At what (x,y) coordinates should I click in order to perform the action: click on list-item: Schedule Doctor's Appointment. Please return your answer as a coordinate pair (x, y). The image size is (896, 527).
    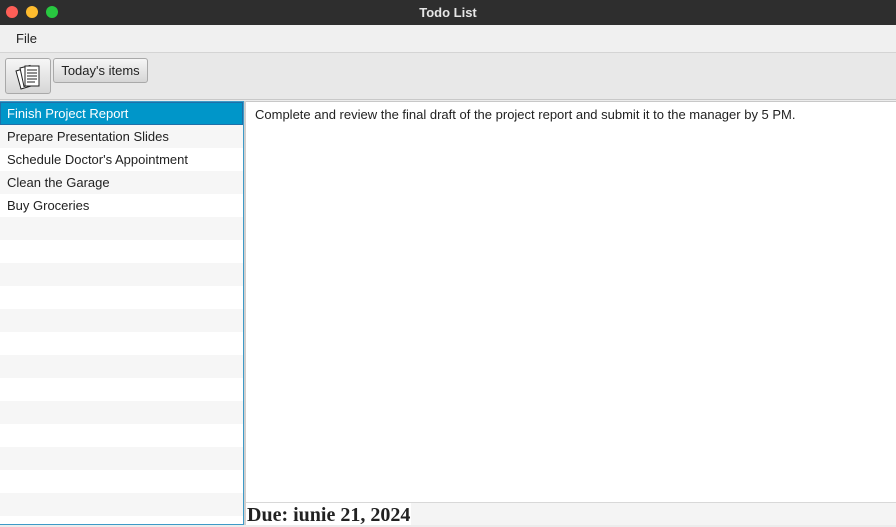
    Looking at the image, I should click on (121, 159).